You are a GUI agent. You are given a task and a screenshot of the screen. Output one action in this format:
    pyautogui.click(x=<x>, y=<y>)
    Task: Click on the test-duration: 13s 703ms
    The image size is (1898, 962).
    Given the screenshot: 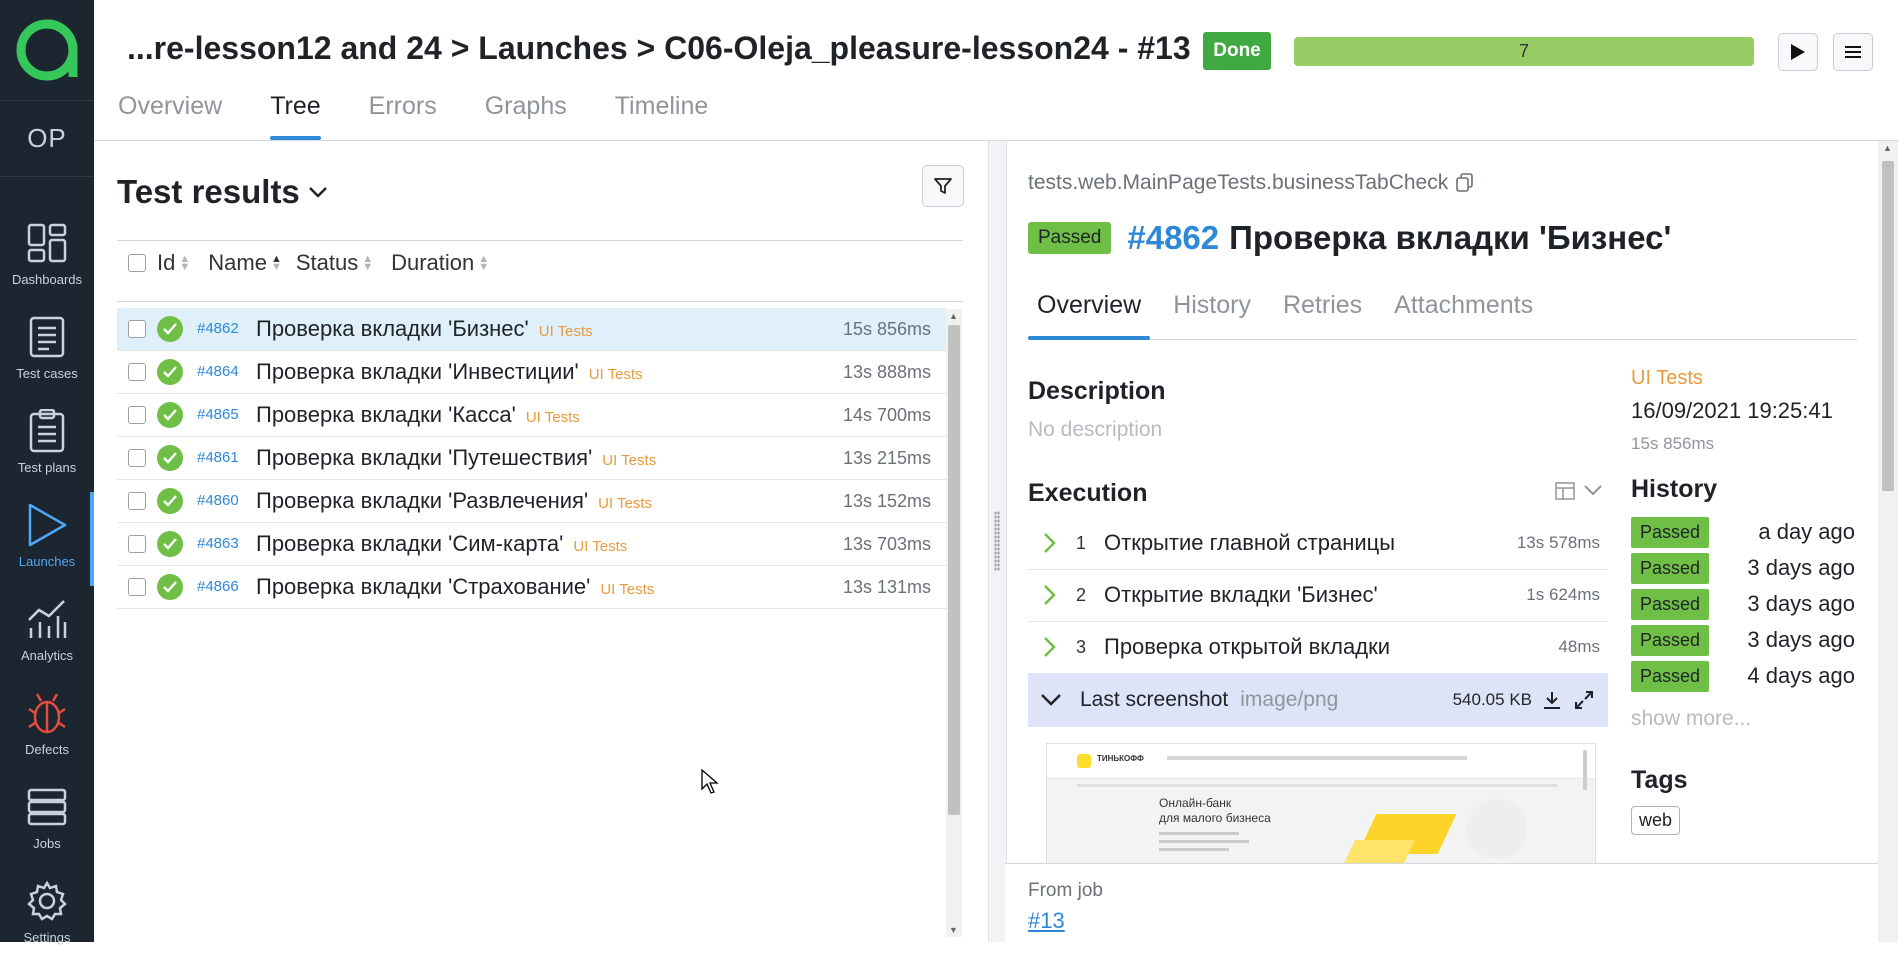 What is the action you would take?
    pyautogui.click(x=886, y=544)
    